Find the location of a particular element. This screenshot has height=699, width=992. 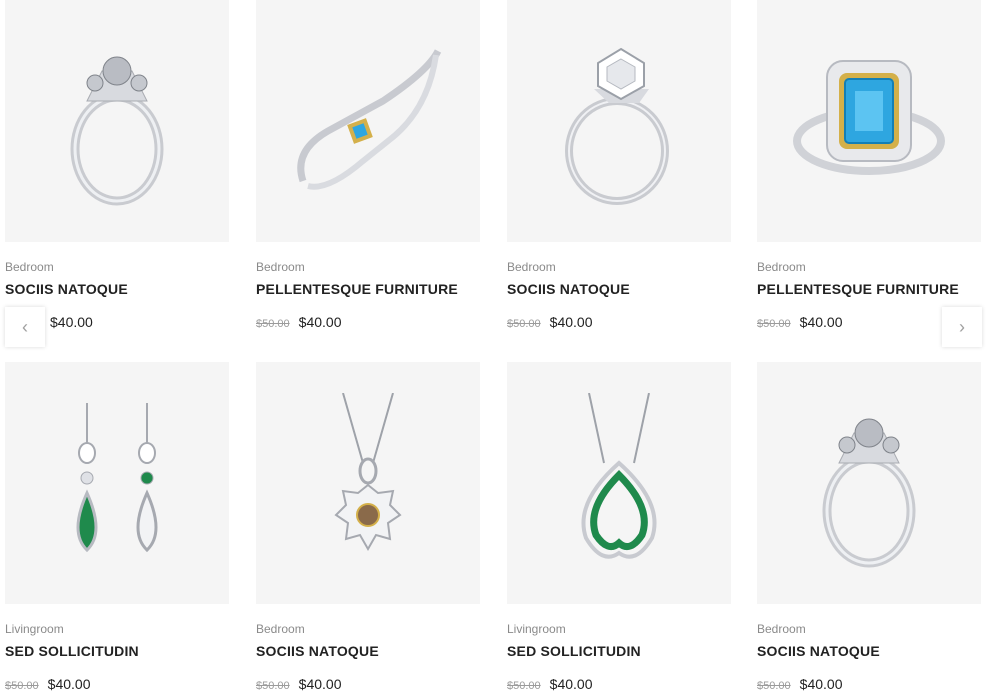

product-card: Bedroom SOCIIS NATOQUE $40.00 is located at coordinates (117, 165).